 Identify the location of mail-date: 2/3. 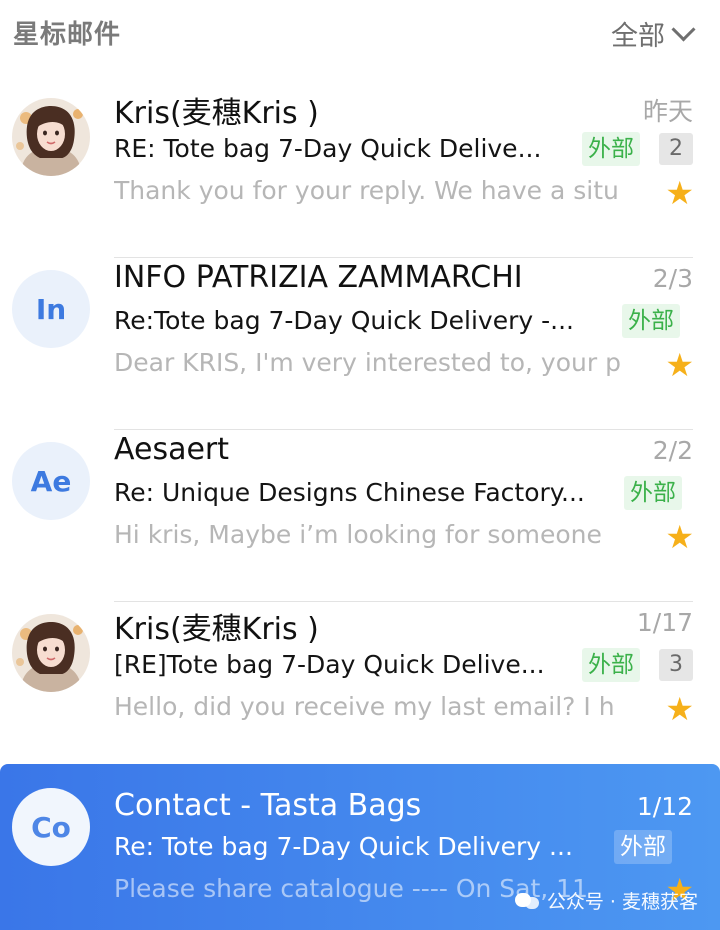
(672, 278).